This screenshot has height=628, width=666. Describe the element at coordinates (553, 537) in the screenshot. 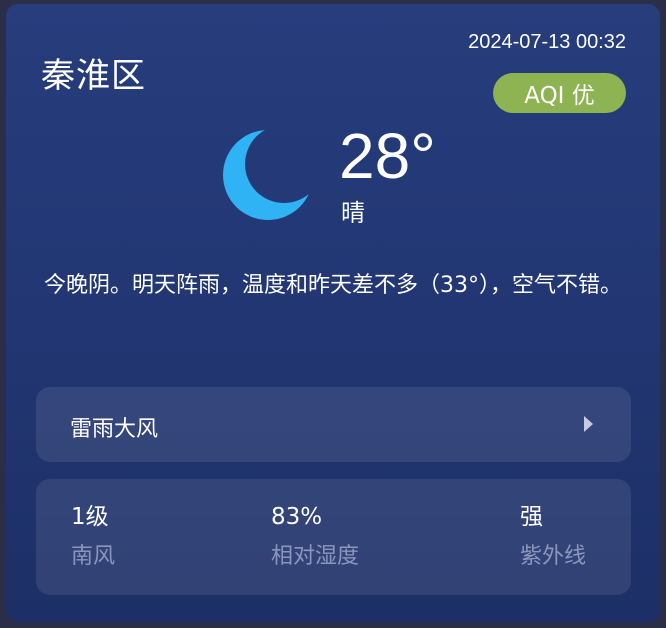

I see `stat-uv: 强 紫外线` at that location.